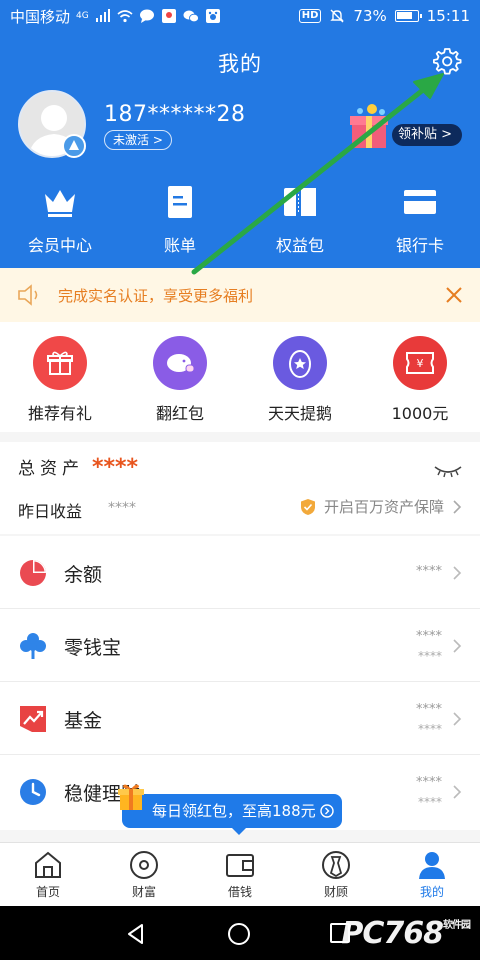  I want to click on hidden-eye-icon, so click(448, 471).